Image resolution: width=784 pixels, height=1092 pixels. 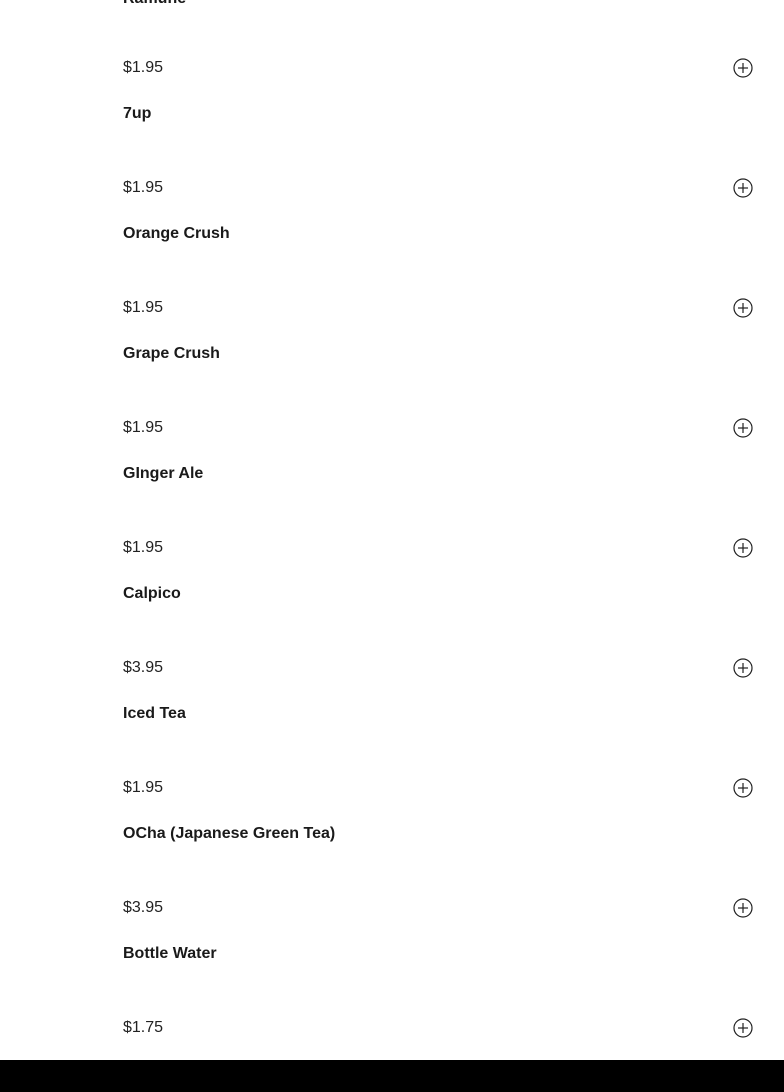 What do you see at coordinates (443, 478) in the screenshot?
I see `menu-item: $1.95 GInger Ale` at bounding box center [443, 478].